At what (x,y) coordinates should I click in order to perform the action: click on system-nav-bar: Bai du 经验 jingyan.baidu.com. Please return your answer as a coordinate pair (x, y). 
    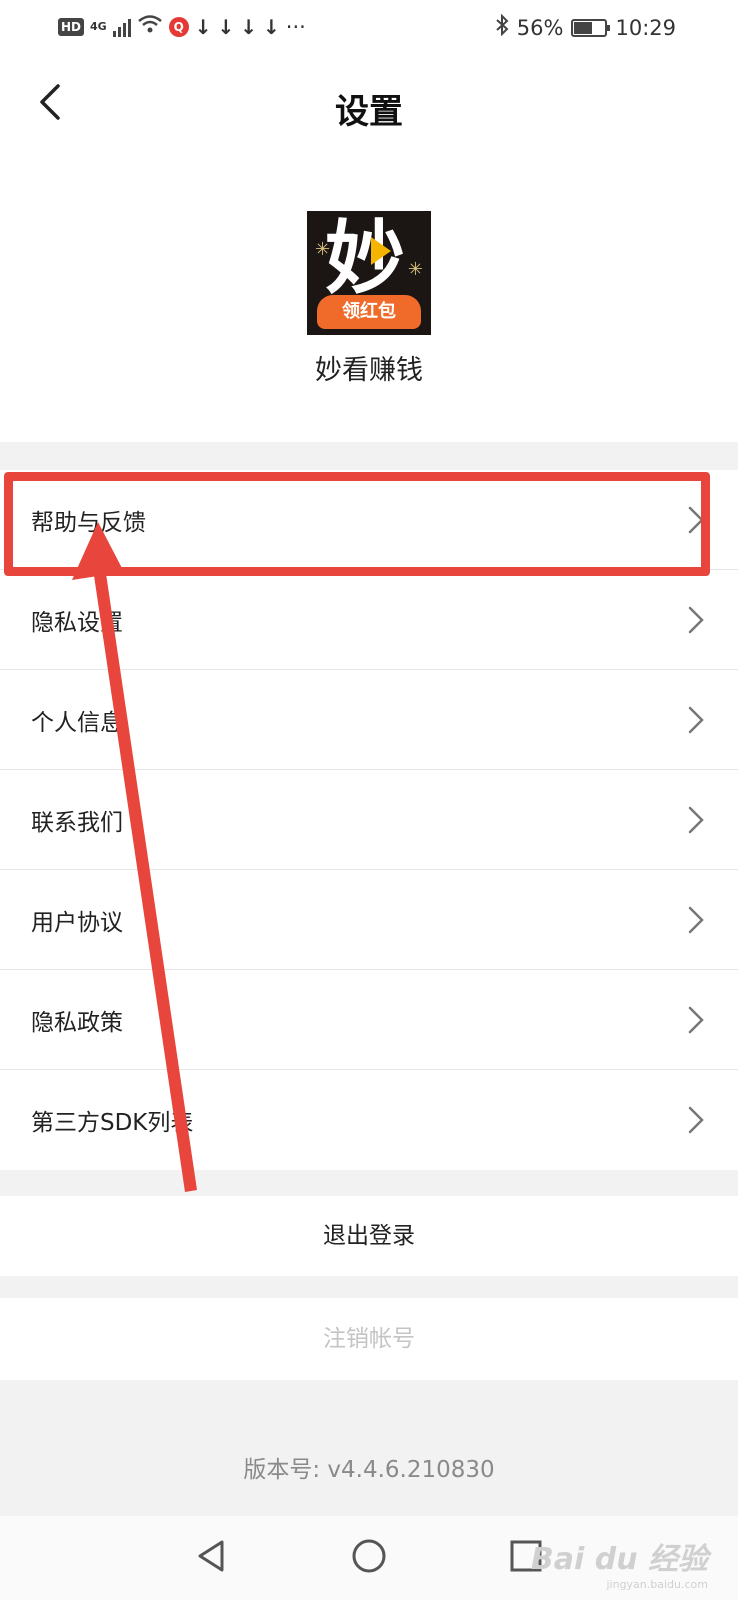
    Looking at the image, I should click on (369, 1558).